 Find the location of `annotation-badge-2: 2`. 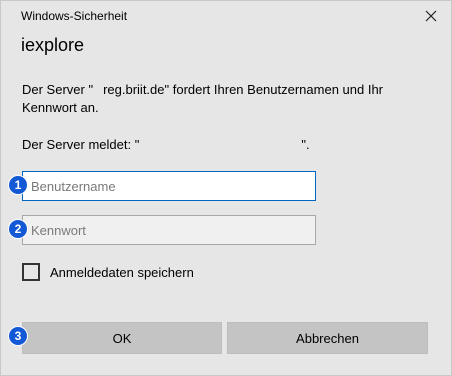

annotation-badge-2: 2 is located at coordinates (18, 229).